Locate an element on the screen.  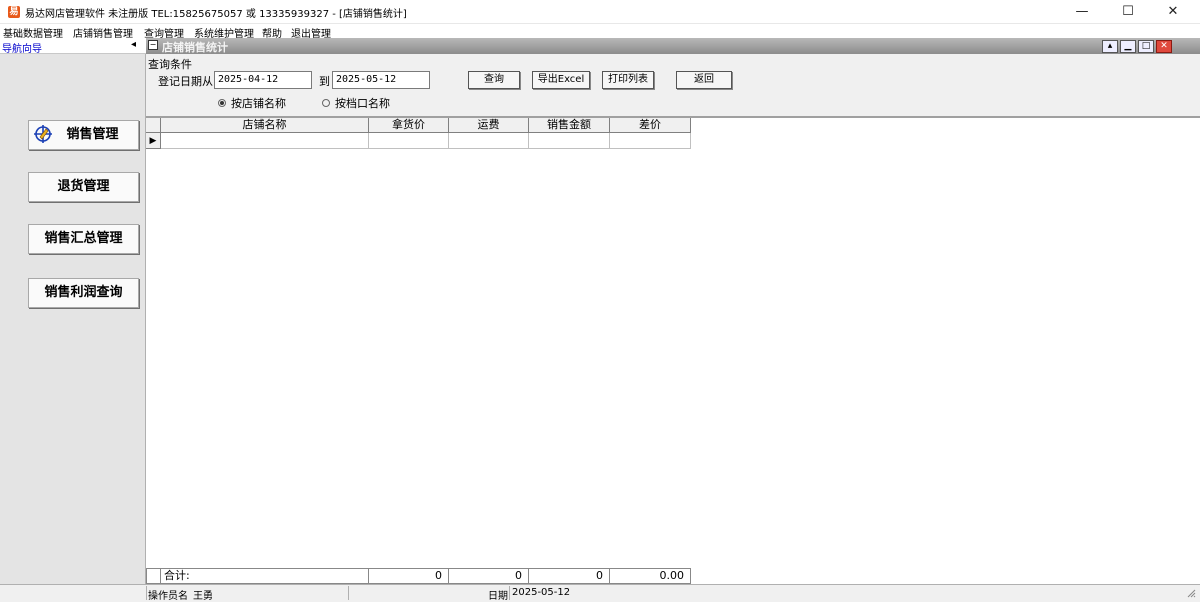
column-header-cost: 拿货价 is located at coordinates (409, 125).